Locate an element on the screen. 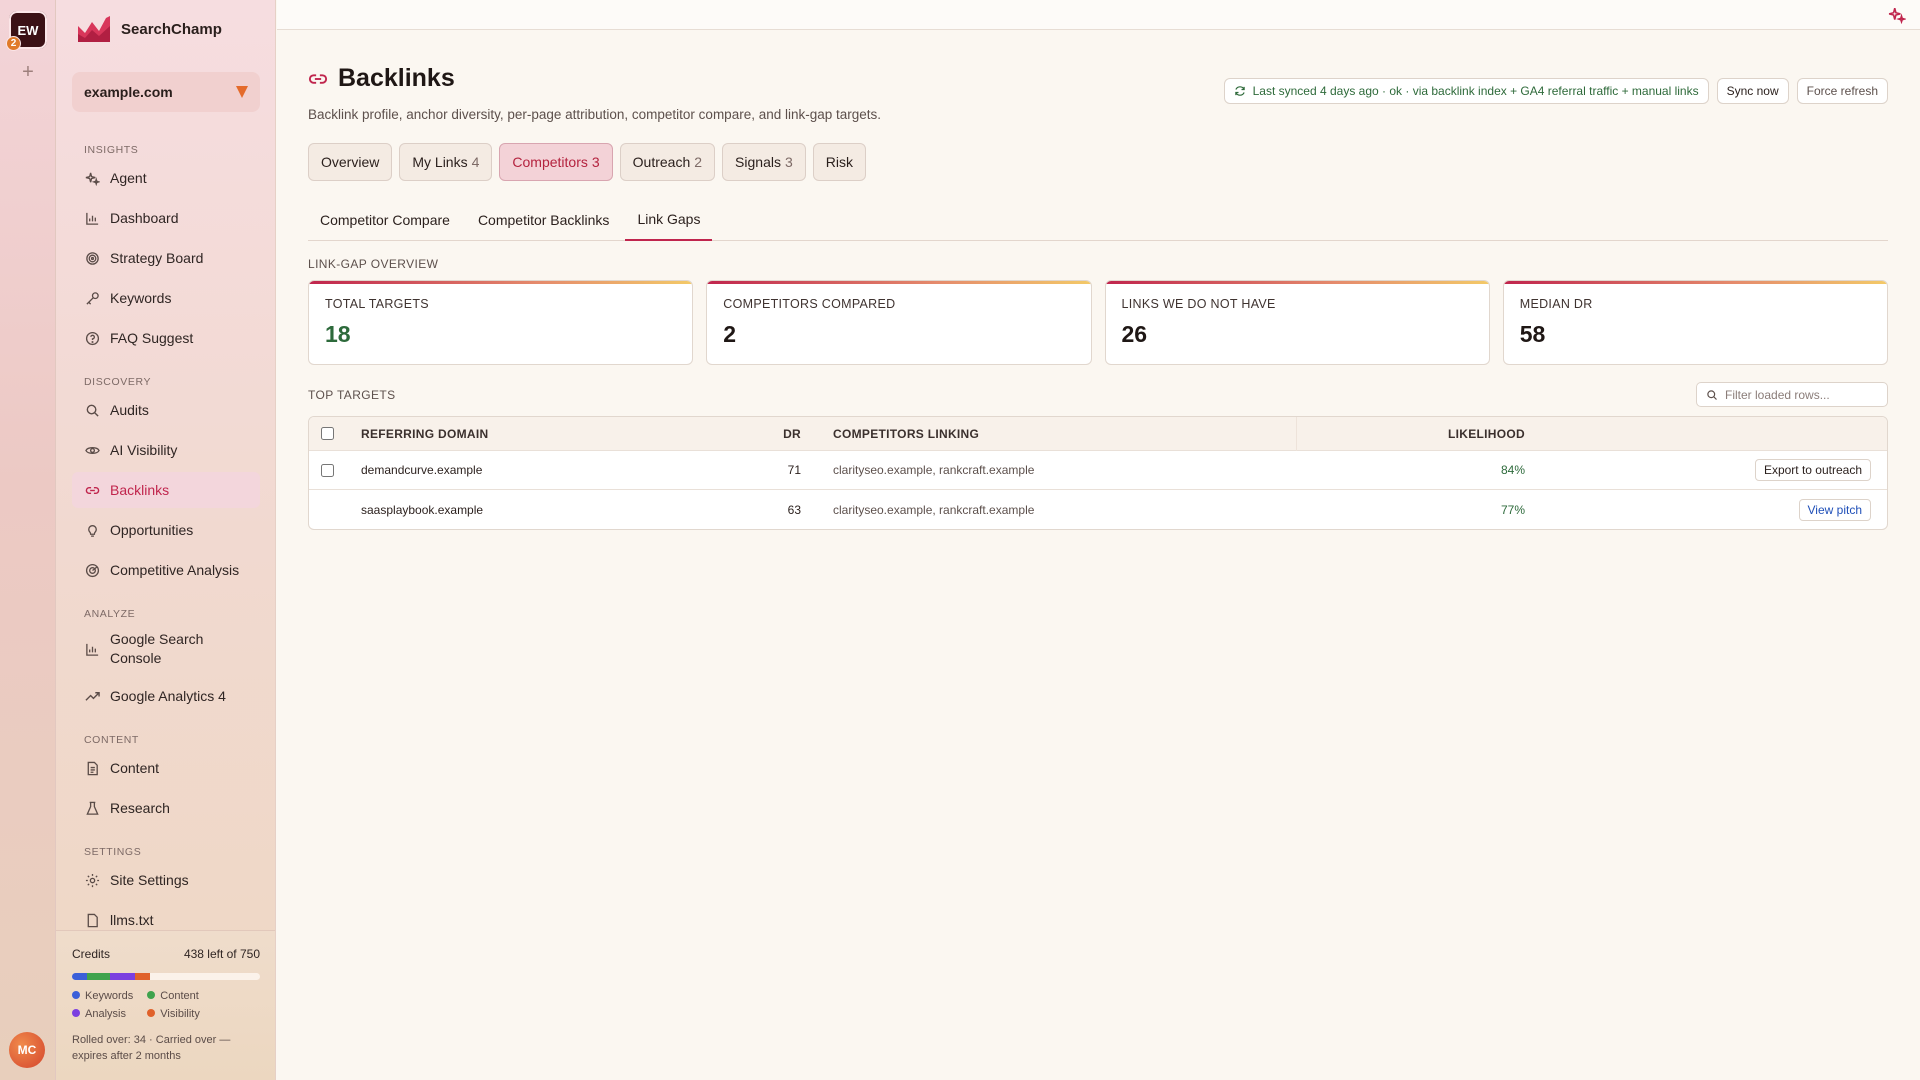 The width and height of the screenshot is (1920, 1080). select-all-cell is located at coordinates (335, 433).